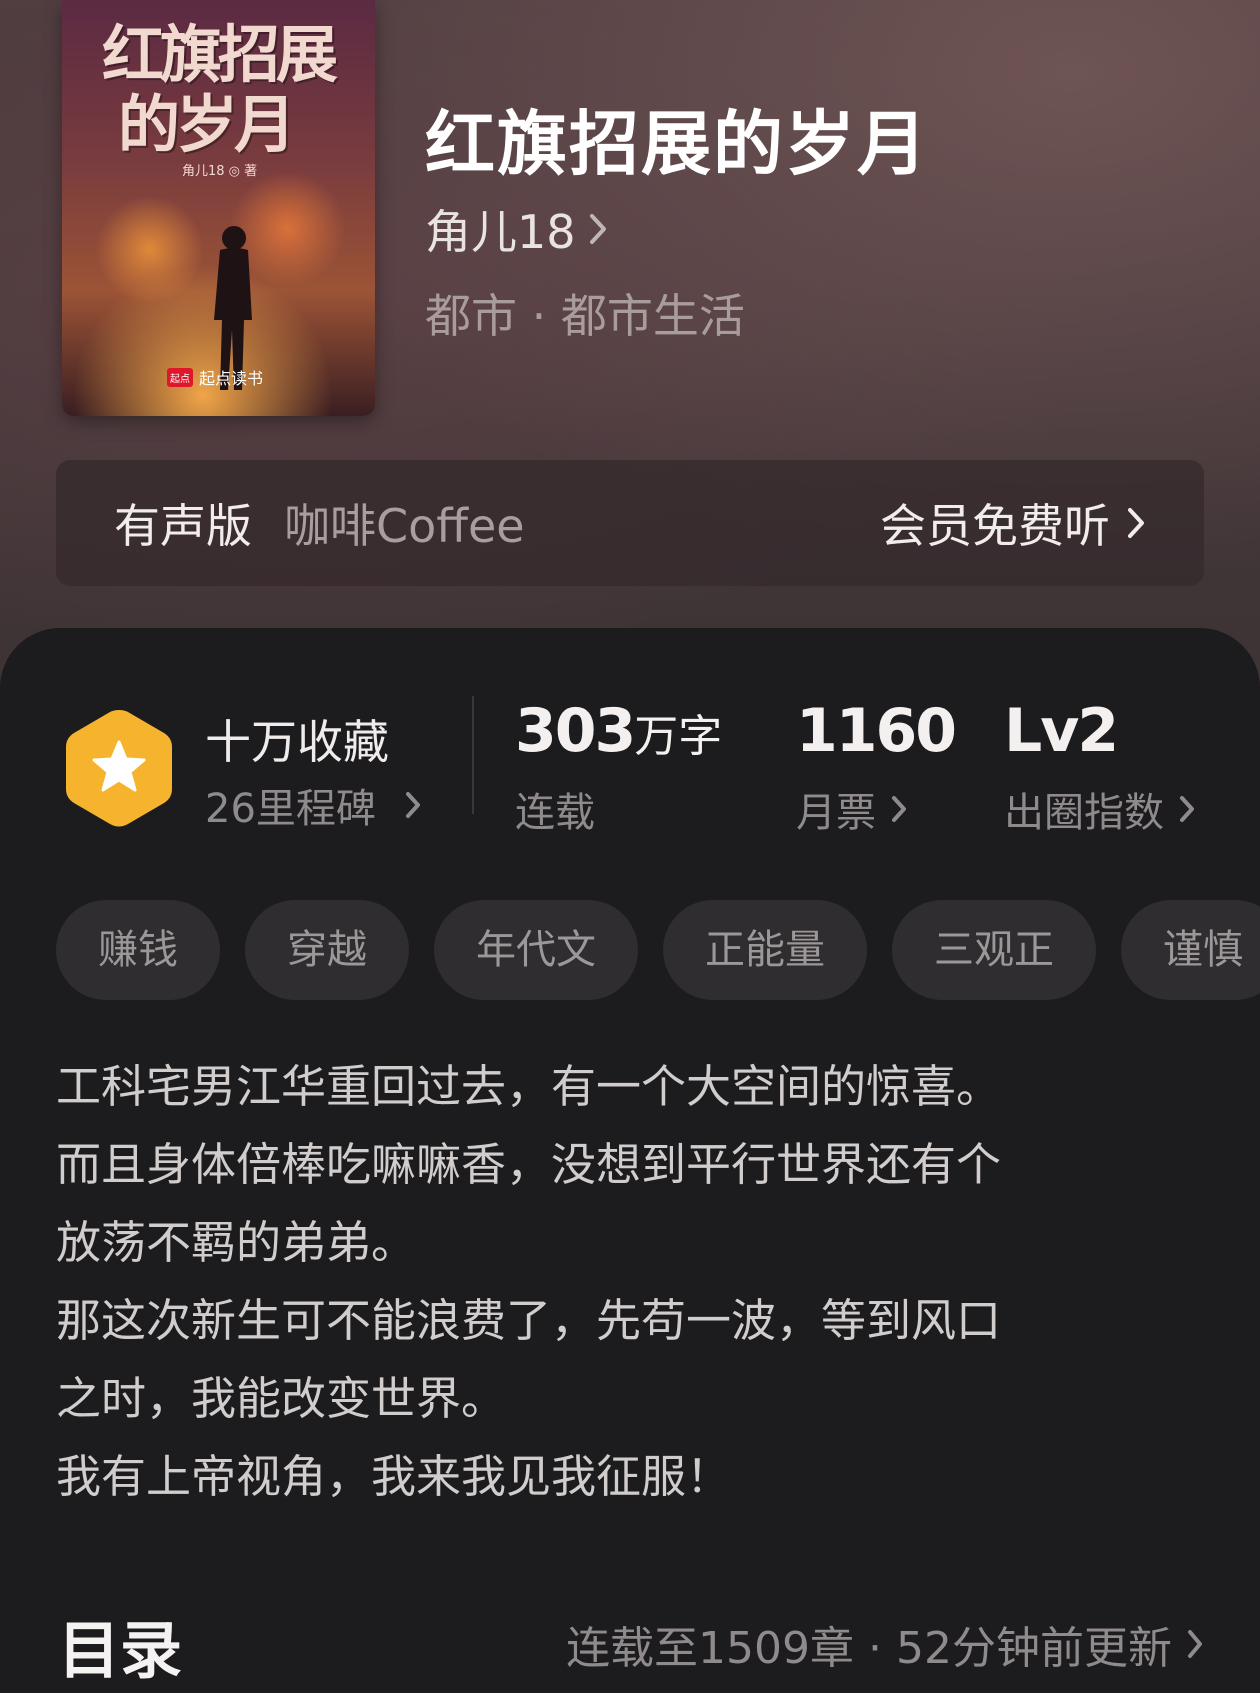  I want to click on word-count-unit: 万字, so click(678, 736).